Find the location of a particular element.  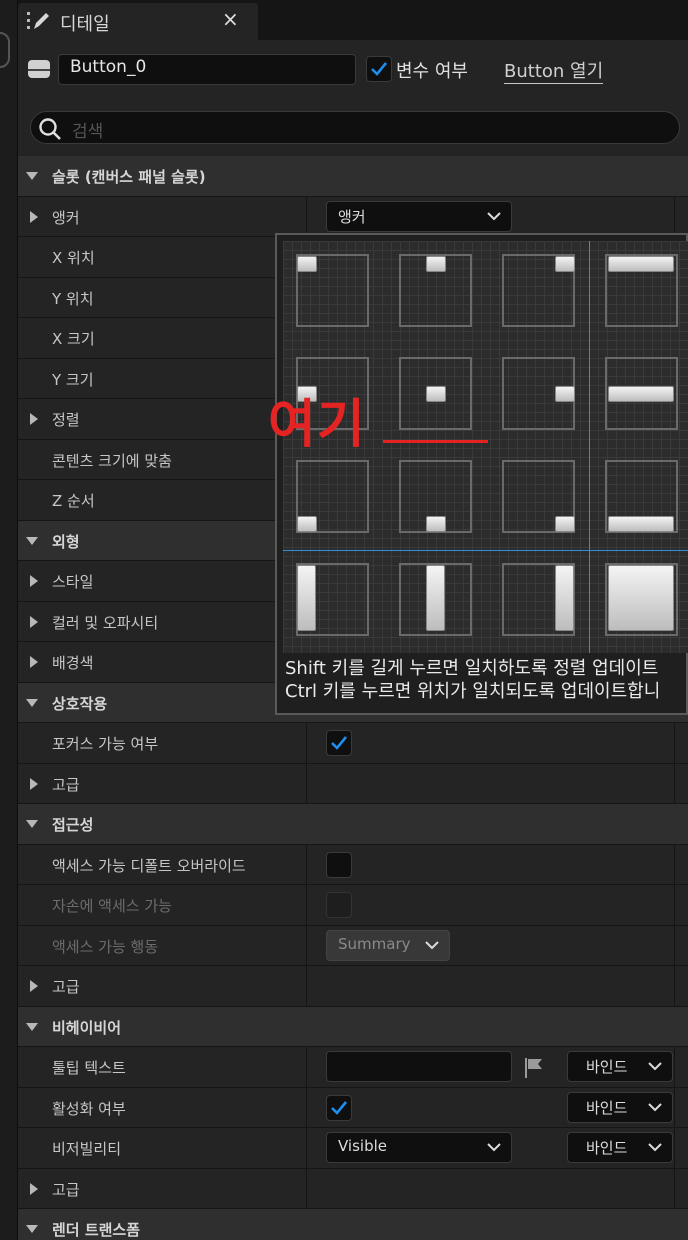

anchor-option-left-stretch is located at coordinates (333, 600).